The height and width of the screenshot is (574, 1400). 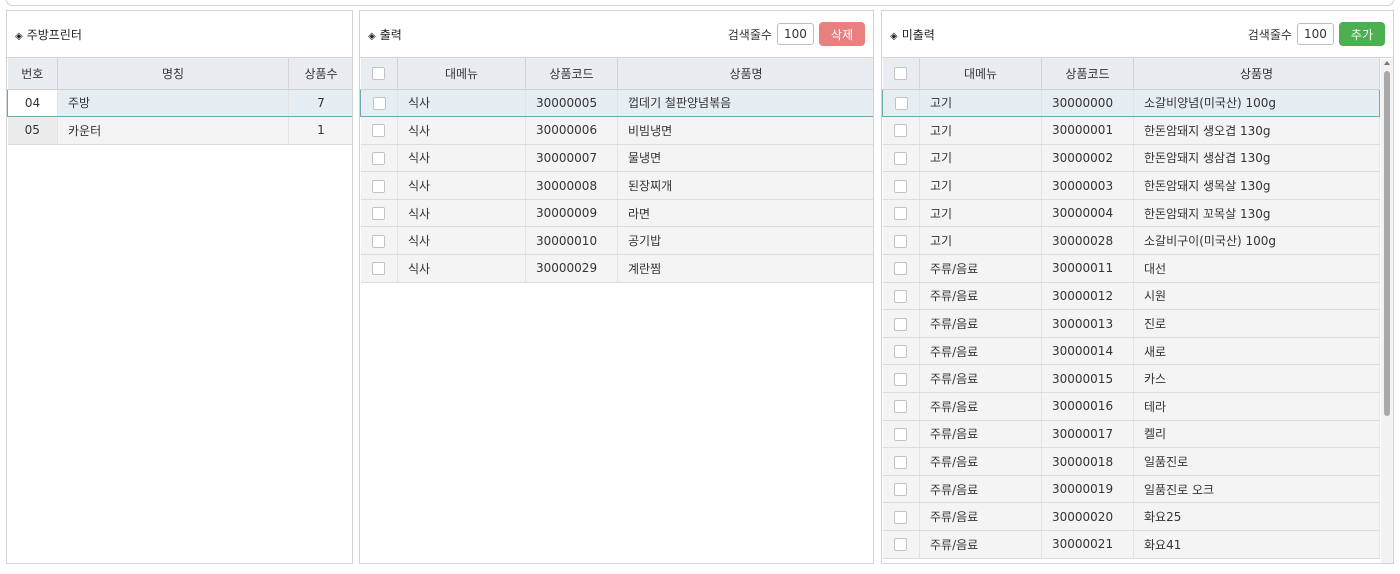 I want to click on table-row: 식사 30000009 라면, so click(x=616, y=213).